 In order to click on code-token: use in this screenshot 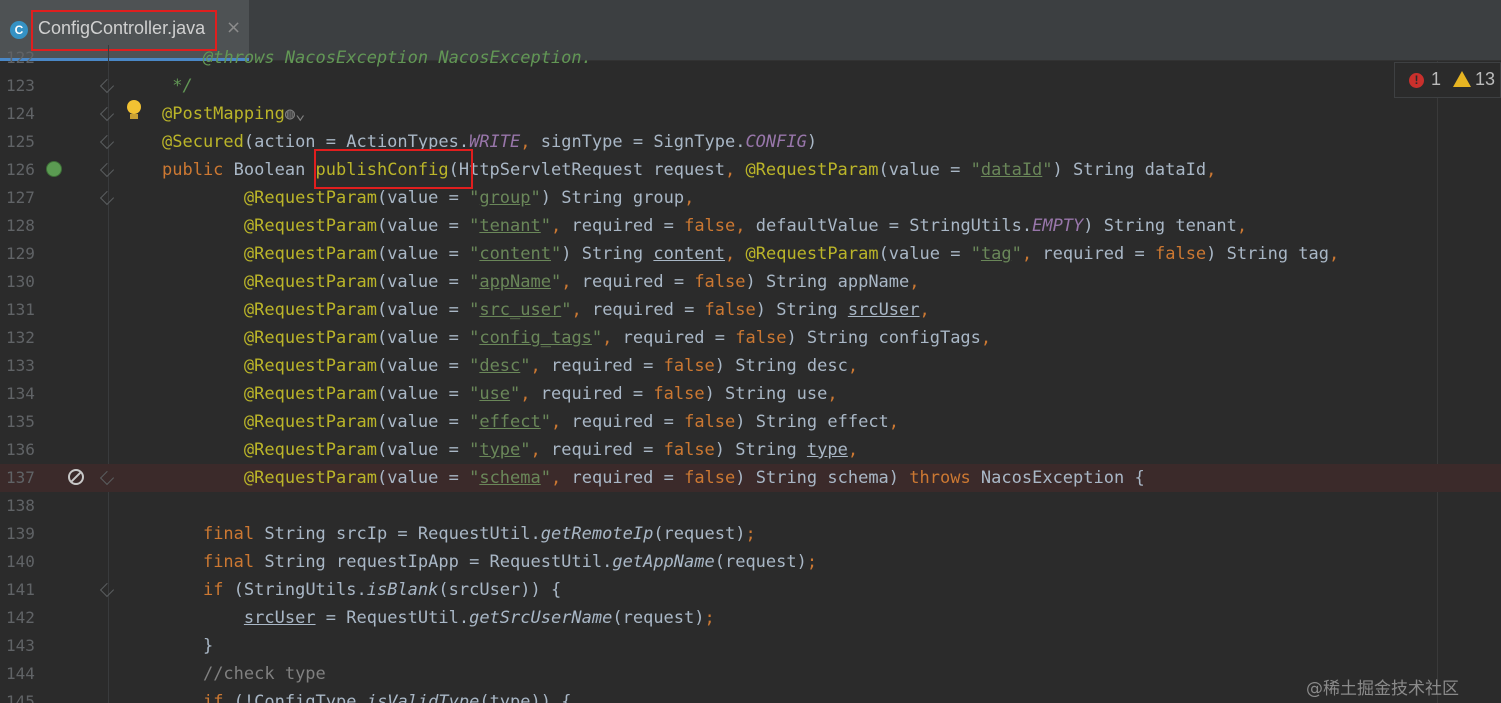, I will do `click(495, 394)`.